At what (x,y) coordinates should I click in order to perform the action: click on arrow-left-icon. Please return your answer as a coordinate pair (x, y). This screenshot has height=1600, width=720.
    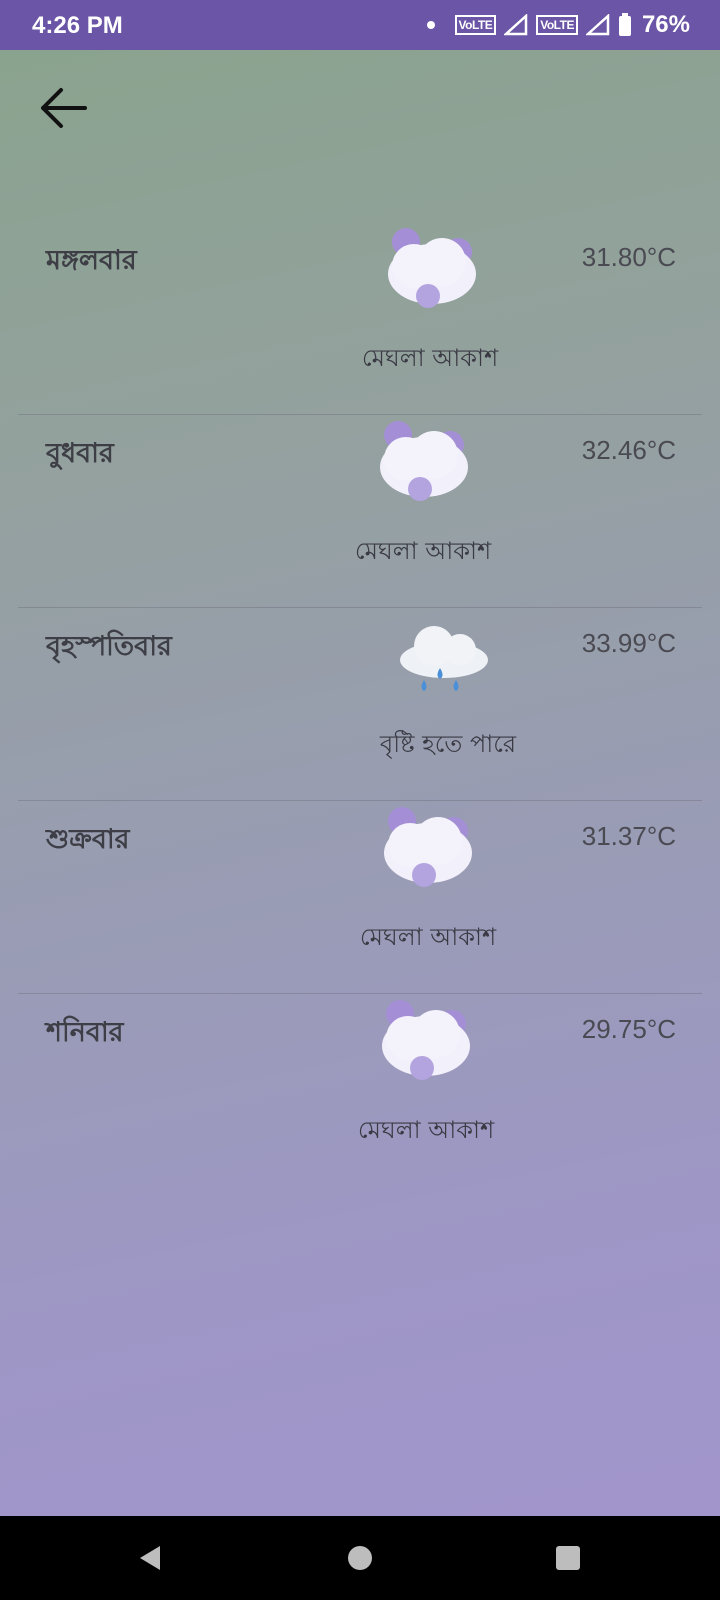
    Looking at the image, I should click on (64, 108).